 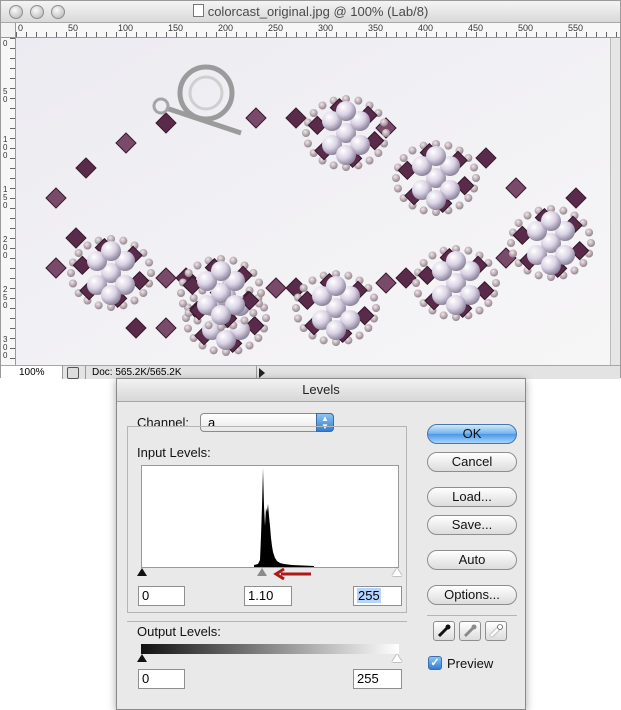 What do you see at coordinates (161, 596) in the screenshot?
I see `input-black-field: 0` at bounding box center [161, 596].